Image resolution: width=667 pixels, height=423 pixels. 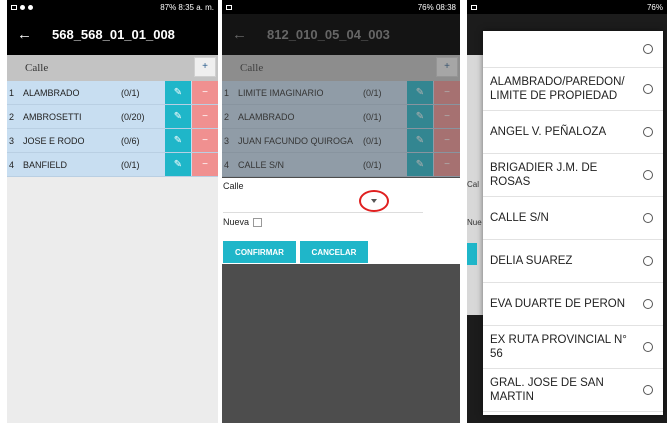 What do you see at coordinates (112, 7) in the screenshot?
I see `status-bar: 87% 8:35 a. m.` at bounding box center [112, 7].